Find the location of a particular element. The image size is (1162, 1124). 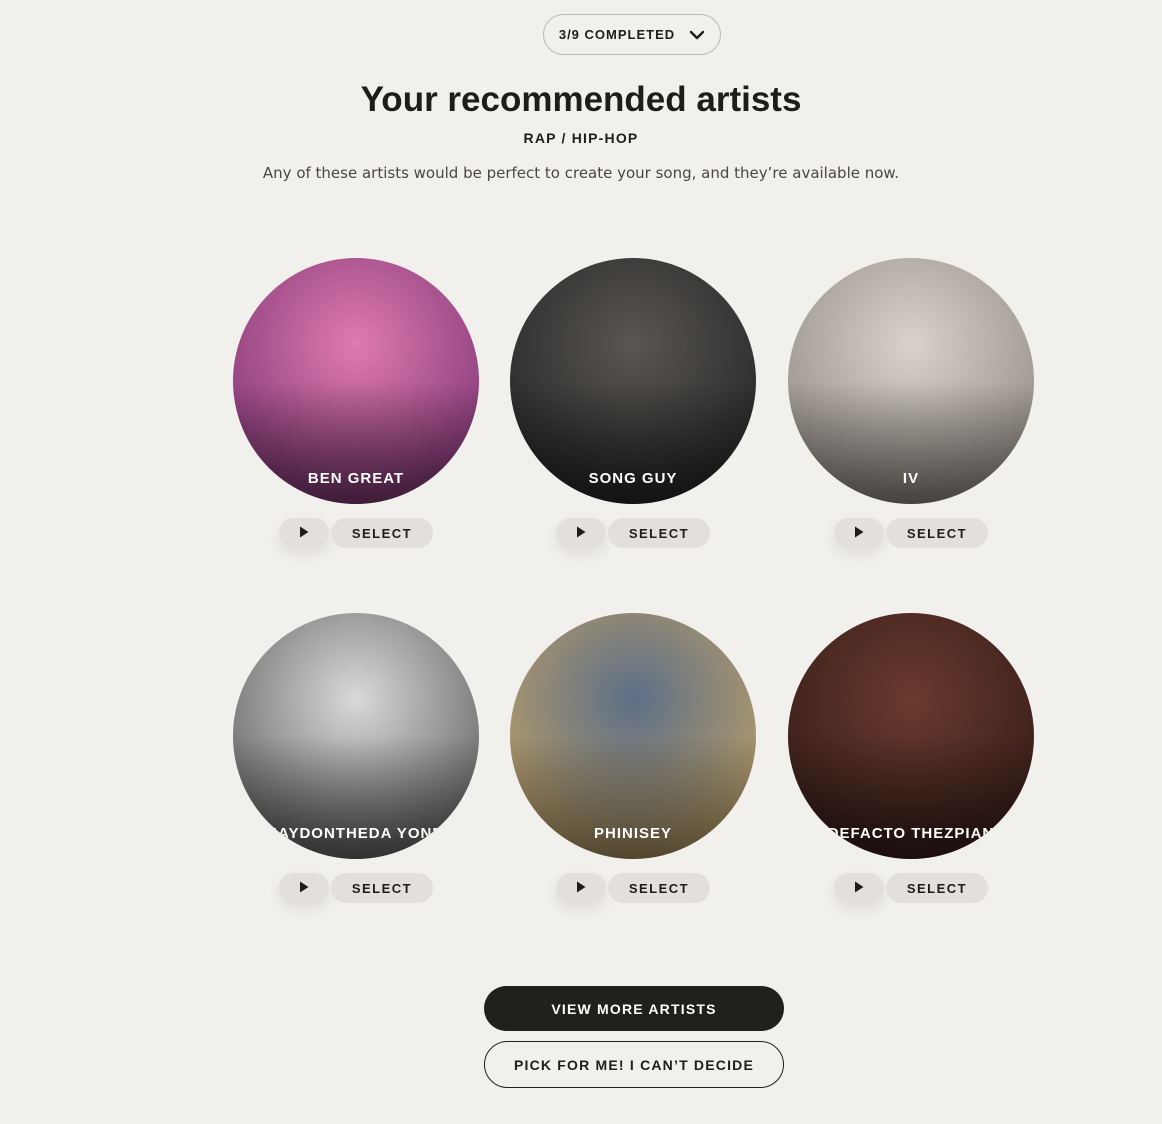

artist-card: BEN GREAT SELECT is located at coordinates (356, 403).